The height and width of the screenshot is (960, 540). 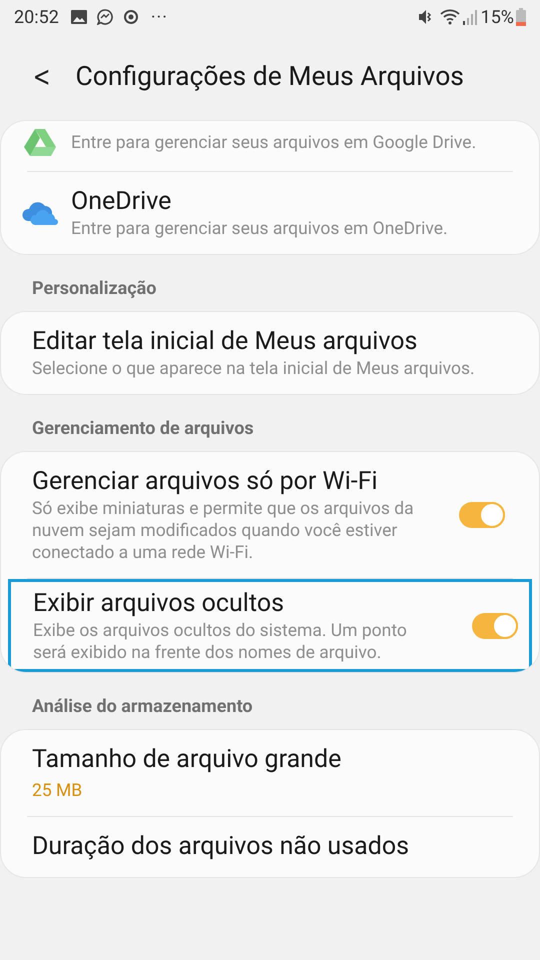 I want to click on setting-title: Exibir arquivos ocultos, so click(x=159, y=604).